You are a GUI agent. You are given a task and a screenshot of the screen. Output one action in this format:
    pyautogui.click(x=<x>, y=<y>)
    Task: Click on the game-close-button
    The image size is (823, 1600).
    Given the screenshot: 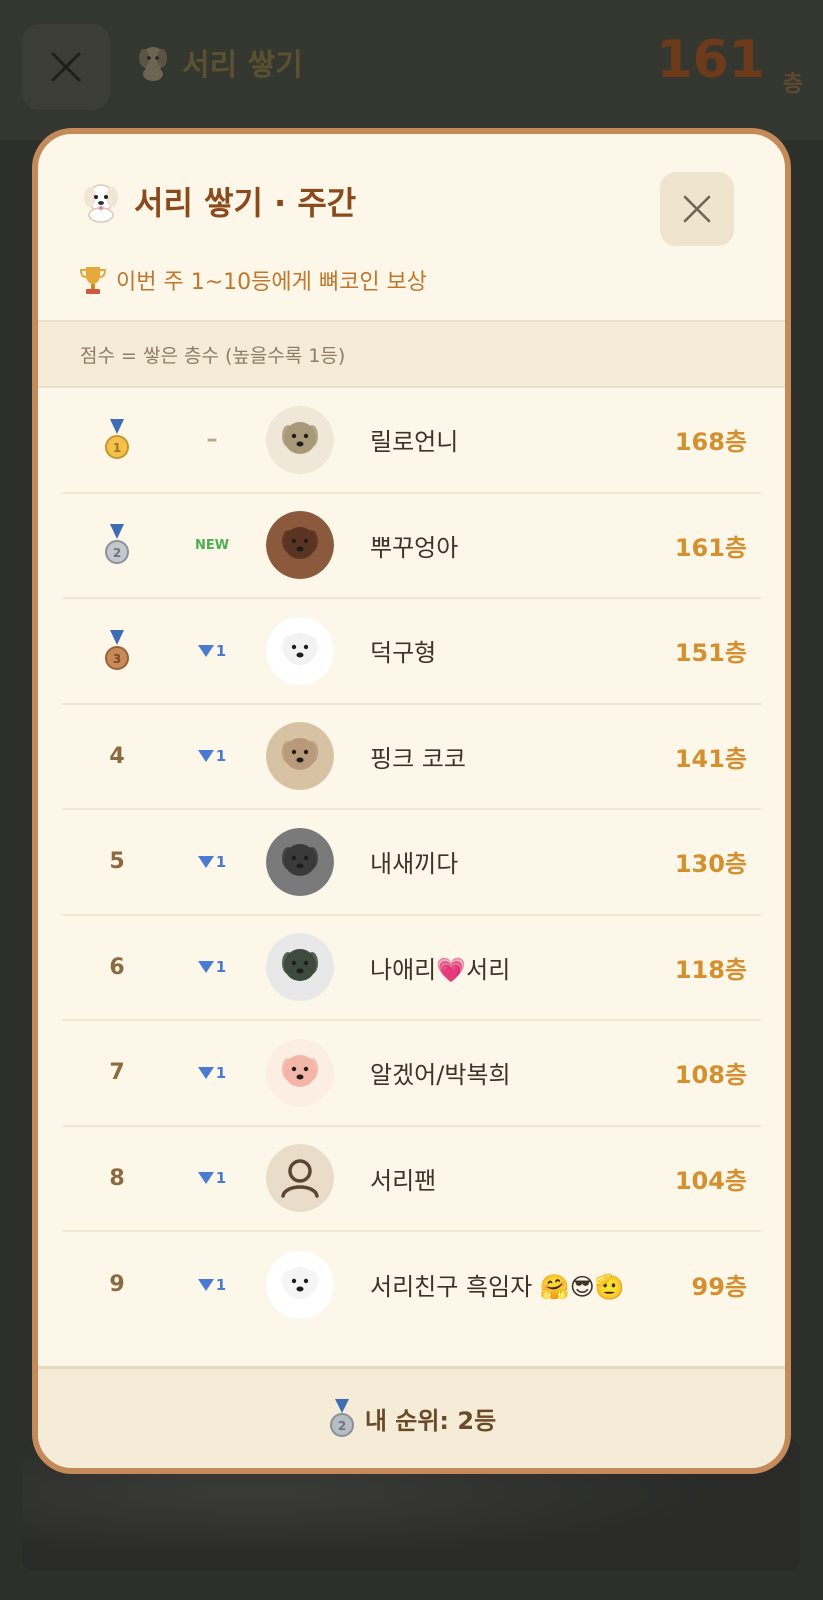 What is the action you would take?
    pyautogui.click(x=66, y=67)
    